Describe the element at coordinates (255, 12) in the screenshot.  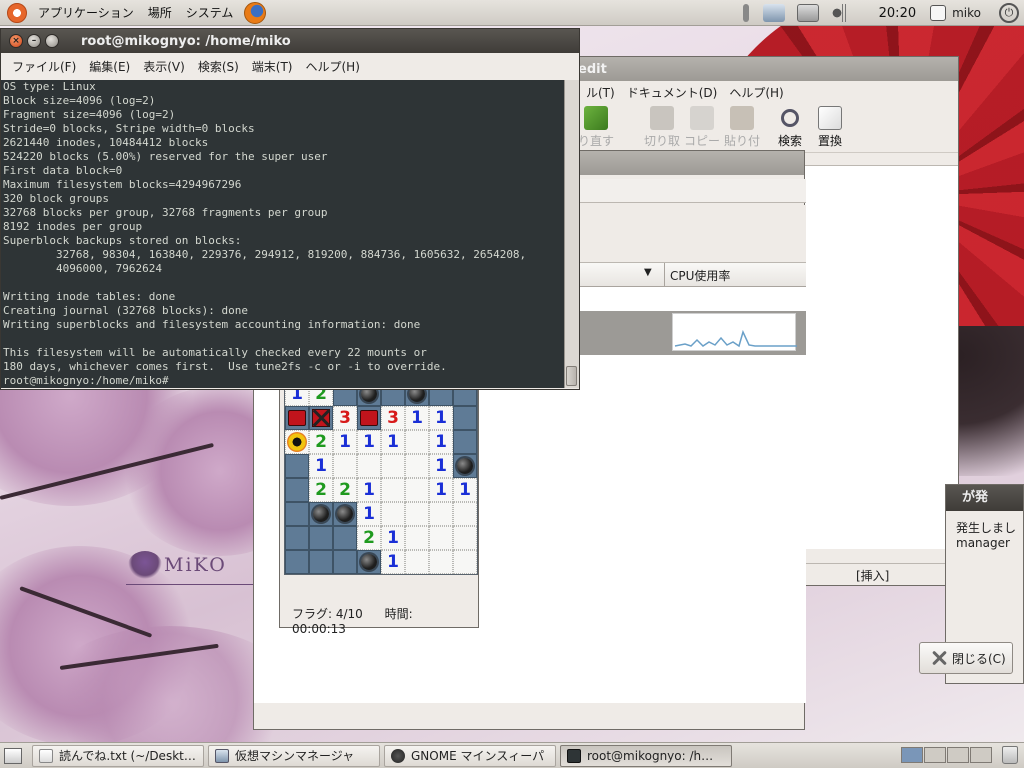
I see `firefox-launcher-icon` at that location.